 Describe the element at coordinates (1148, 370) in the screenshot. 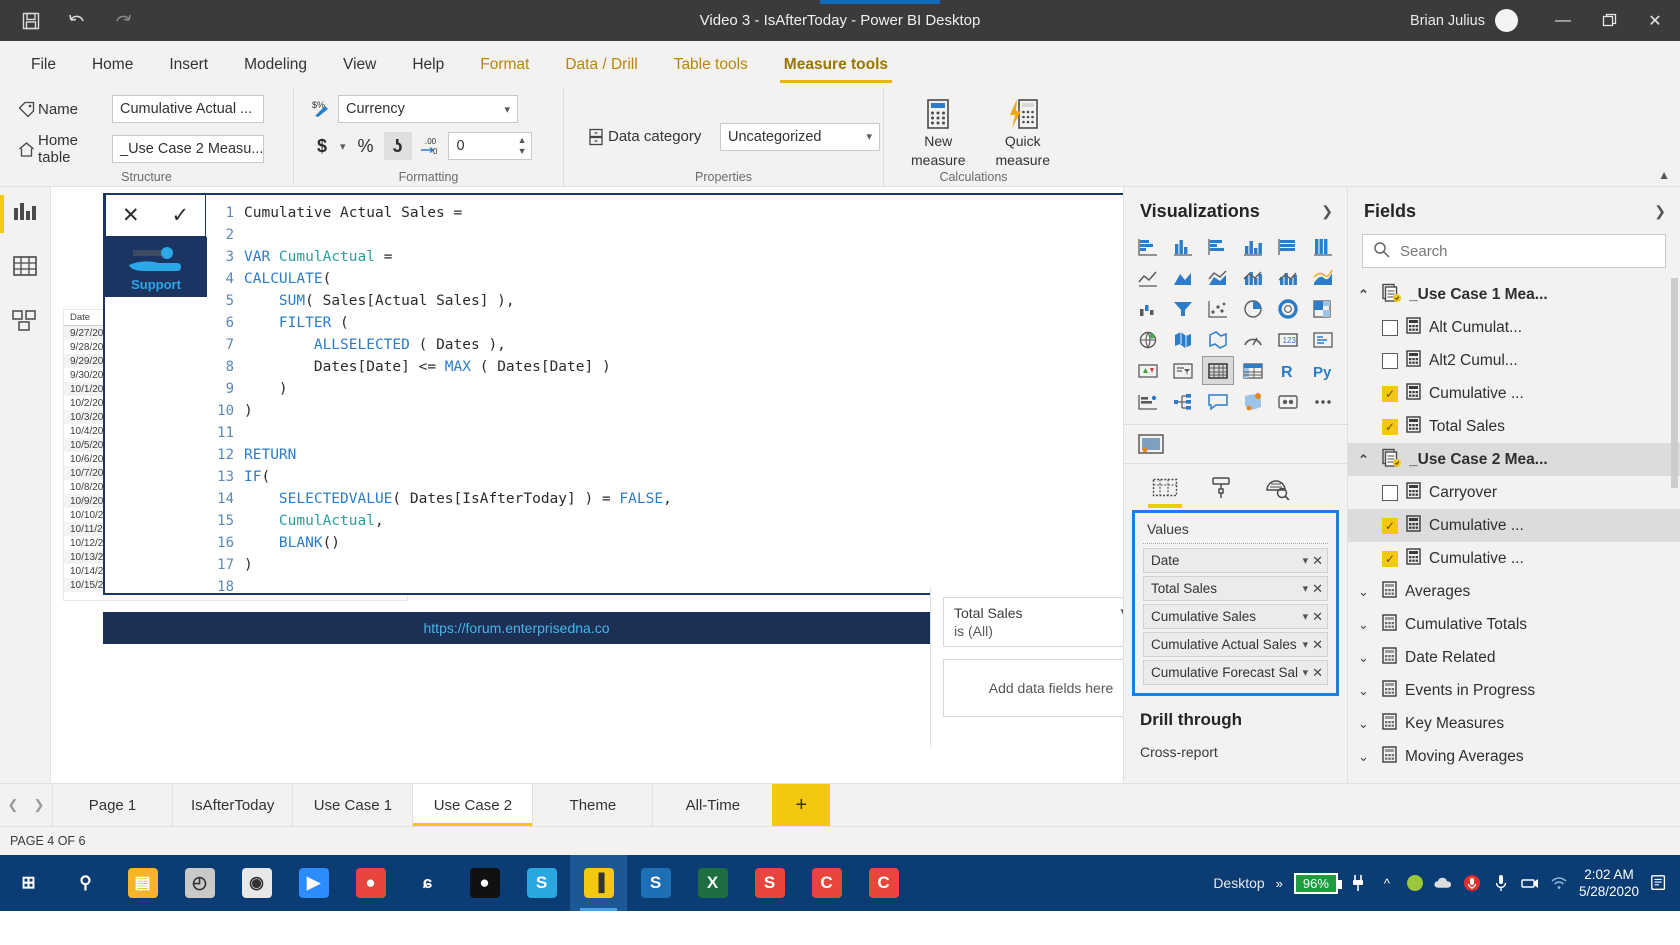

I see `kpi-icon` at that location.